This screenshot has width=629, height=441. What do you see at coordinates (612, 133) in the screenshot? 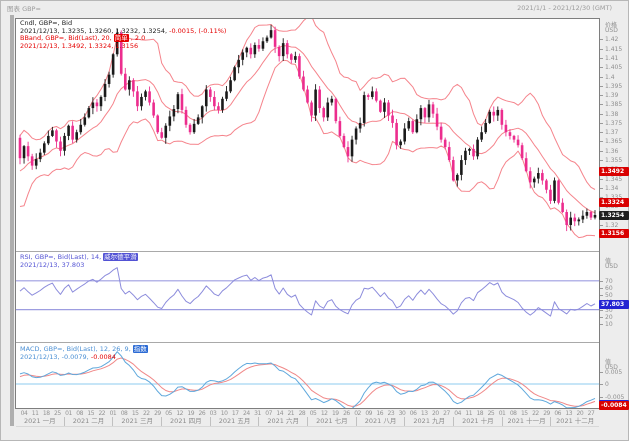
I see `price-tick: 1.37` at bounding box center [612, 133].